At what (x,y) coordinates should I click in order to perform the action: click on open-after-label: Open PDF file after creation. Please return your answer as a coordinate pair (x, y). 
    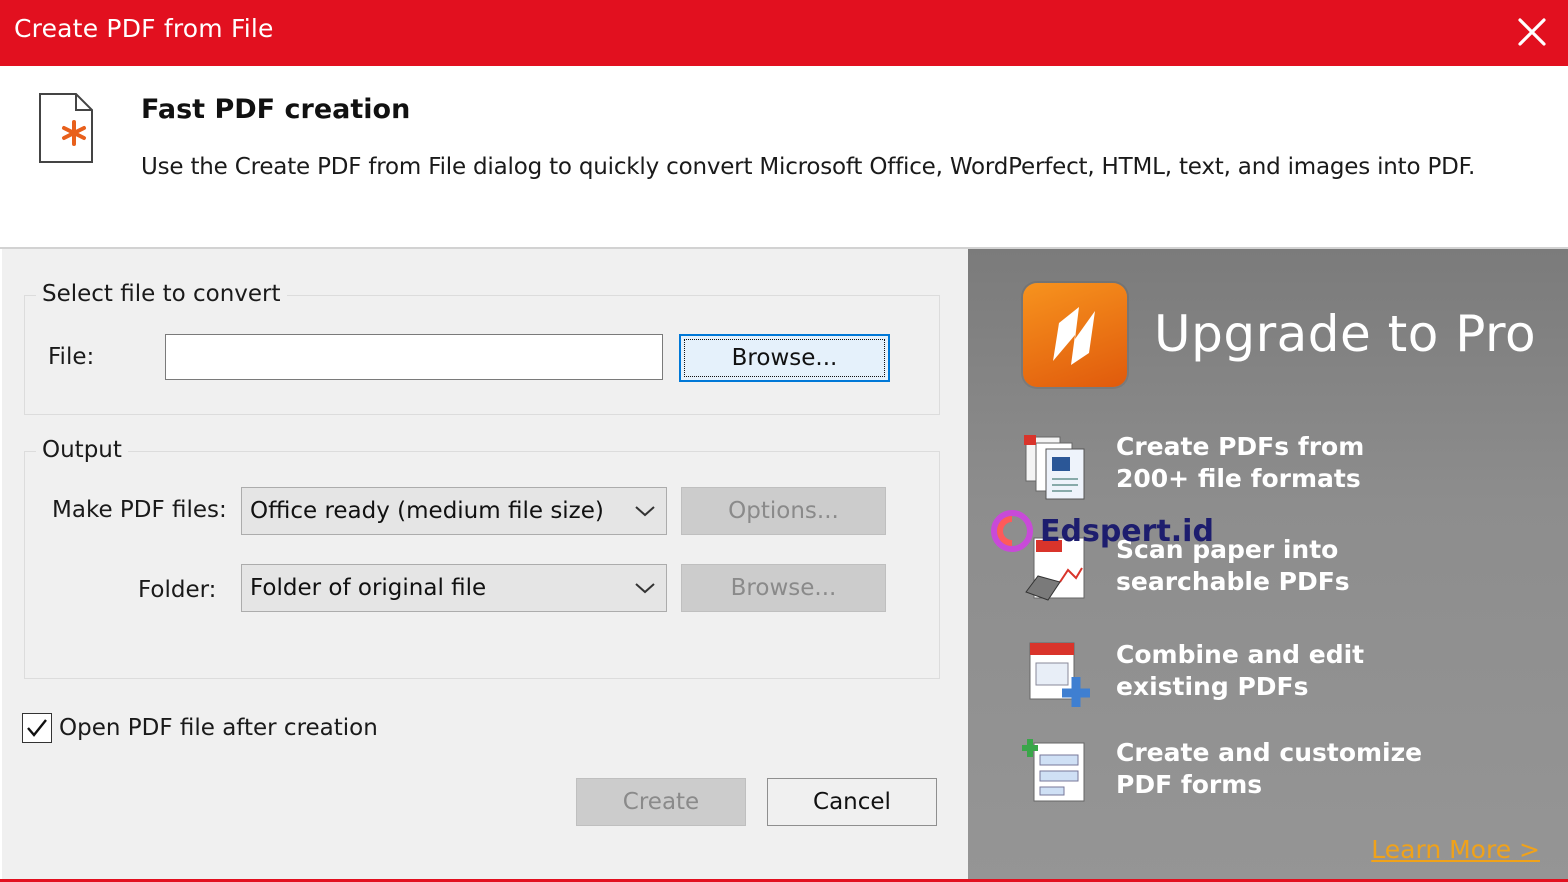
    Looking at the image, I should click on (218, 728).